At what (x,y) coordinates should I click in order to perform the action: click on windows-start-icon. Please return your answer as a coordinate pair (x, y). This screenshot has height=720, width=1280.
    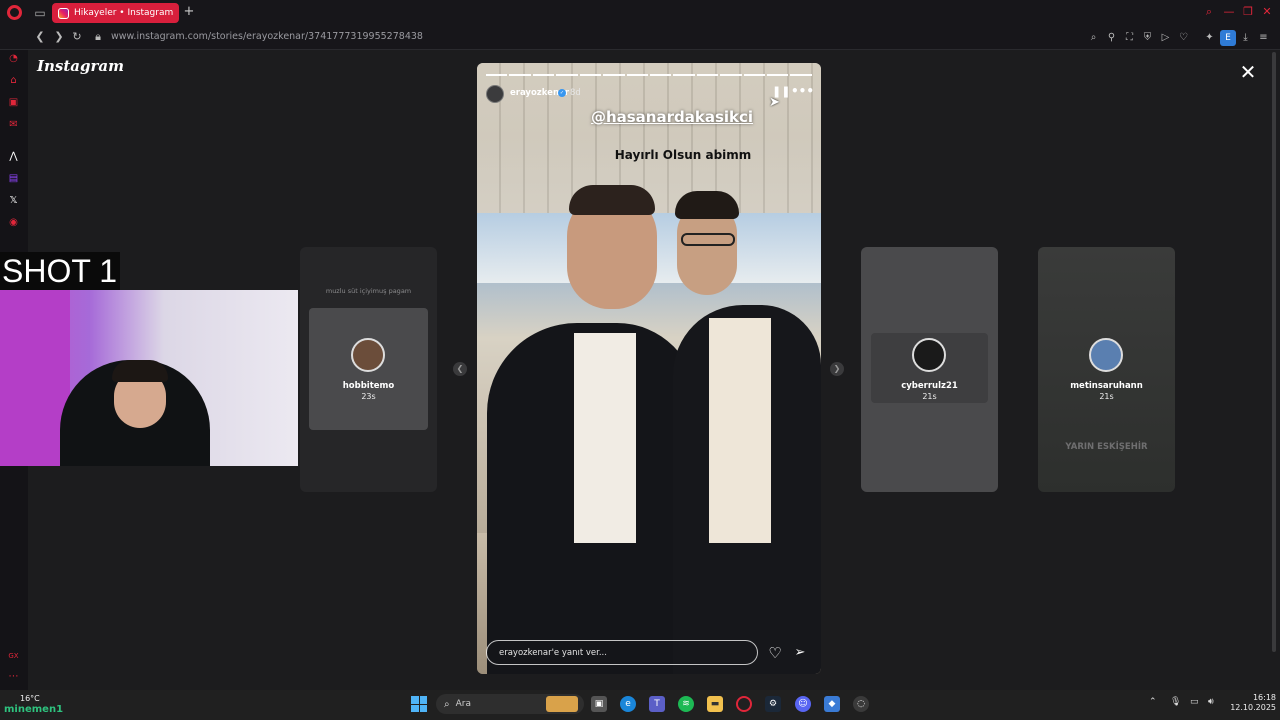
    Looking at the image, I should click on (419, 704).